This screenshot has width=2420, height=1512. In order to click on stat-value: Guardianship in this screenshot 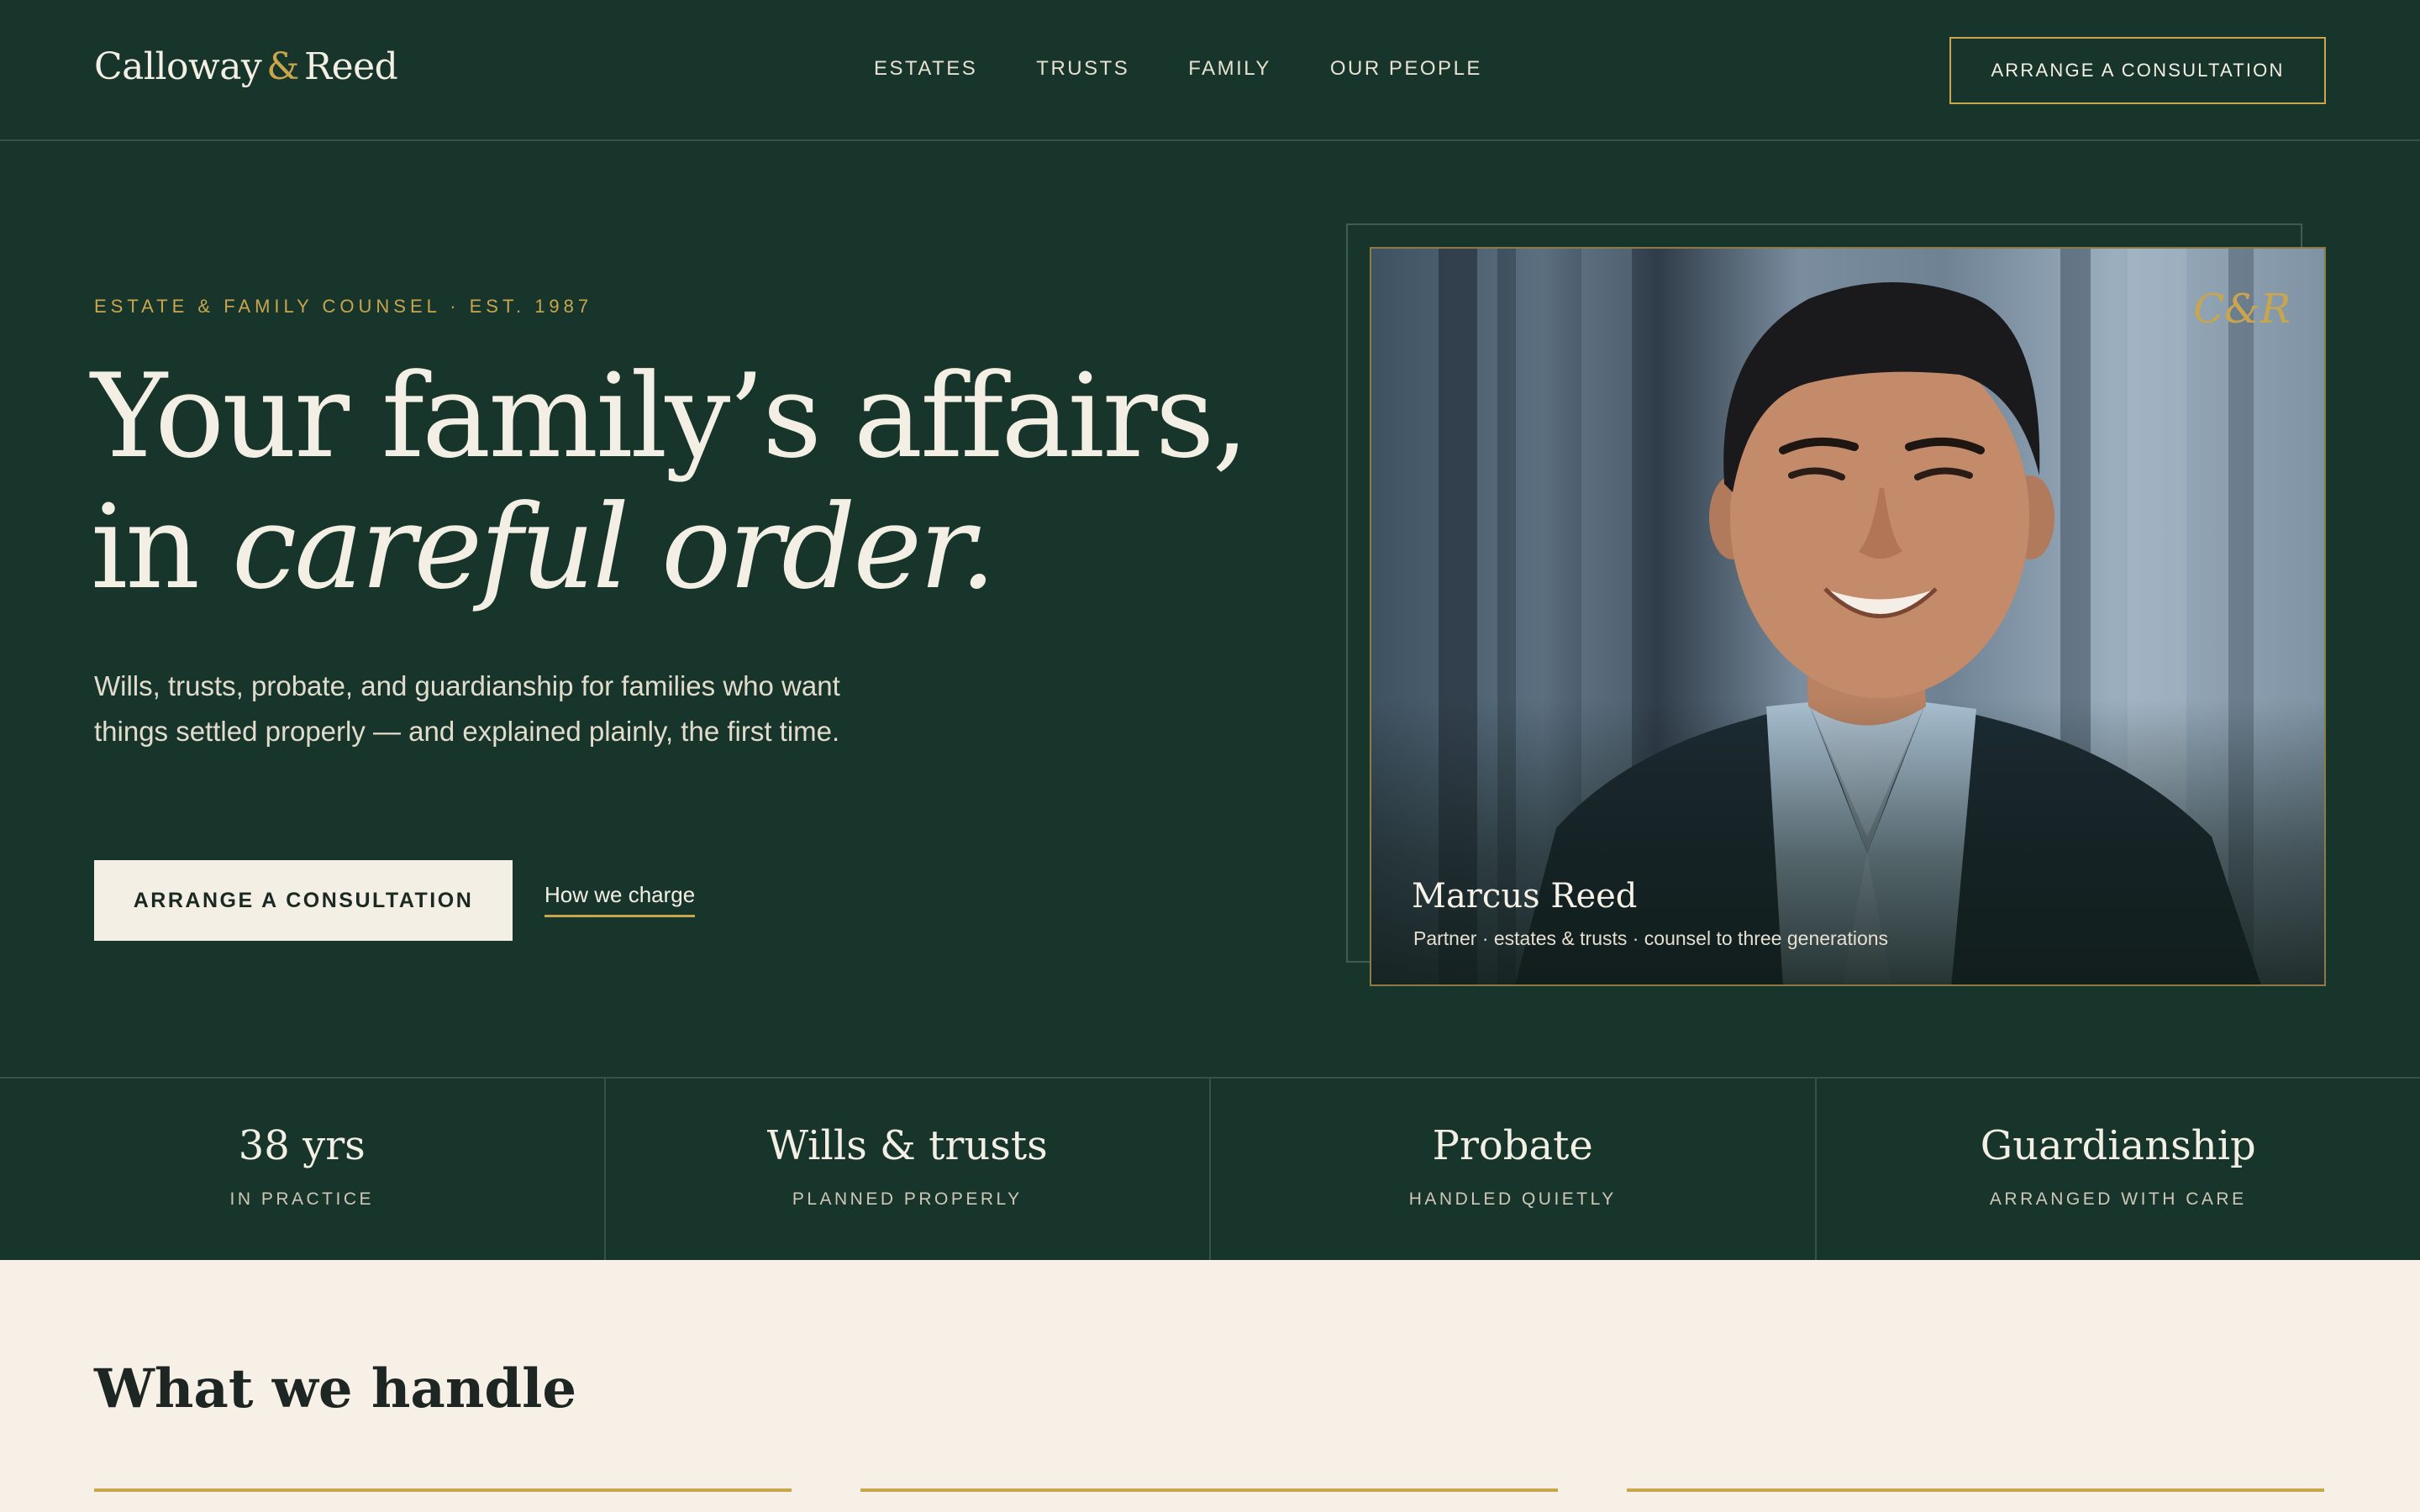, I will do `click(2118, 1145)`.